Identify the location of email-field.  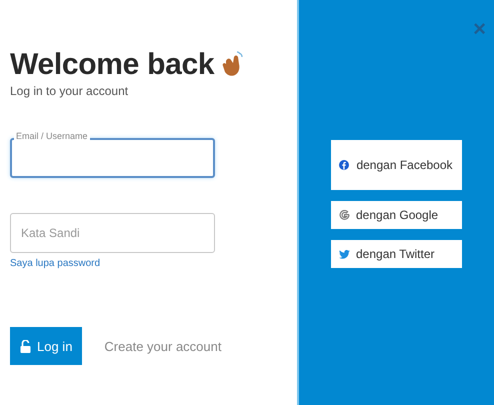
(112, 158).